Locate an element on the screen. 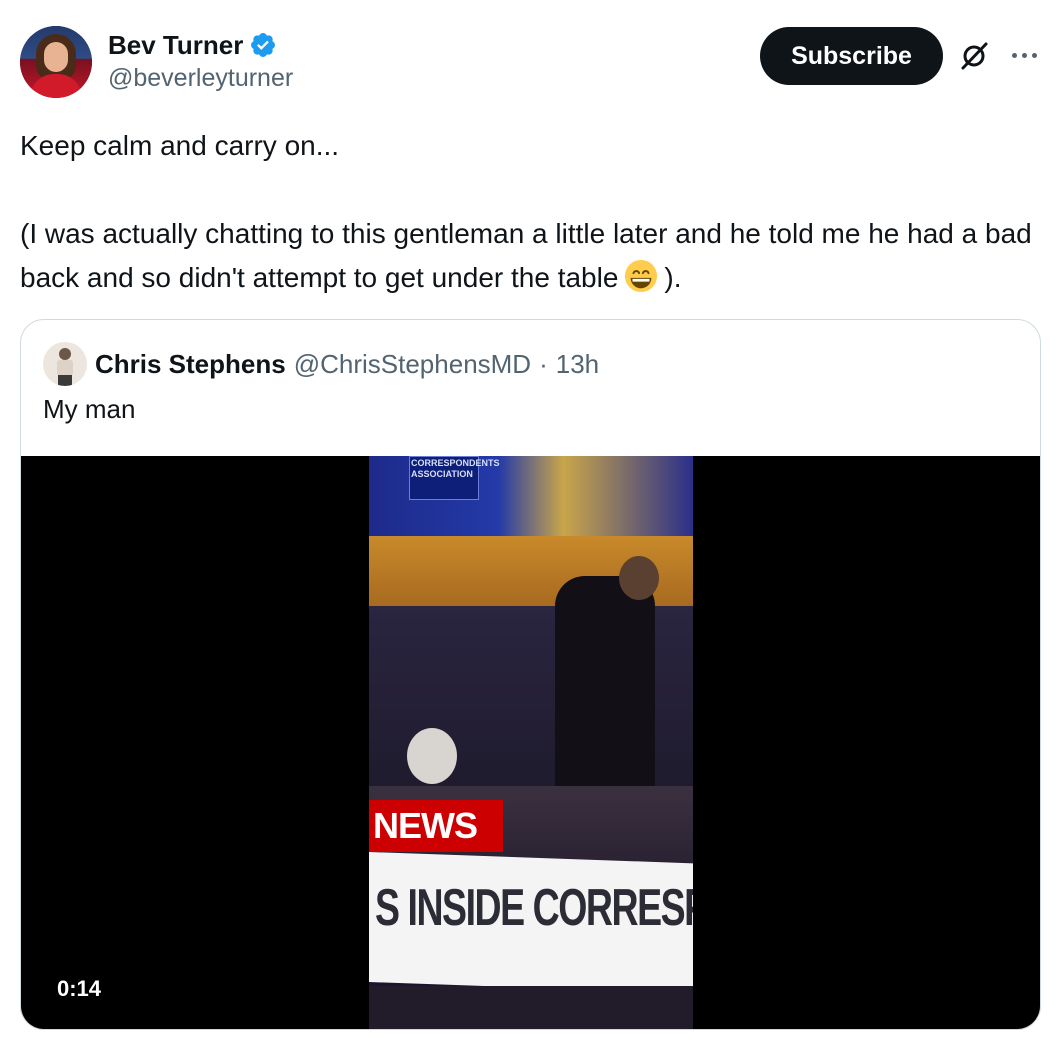 Image resolution: width=1062 pixels, height=1042 pixels. video-banner-text: CORRESPONDENTS ASSOCIATION is located at coordinates (455, 468).